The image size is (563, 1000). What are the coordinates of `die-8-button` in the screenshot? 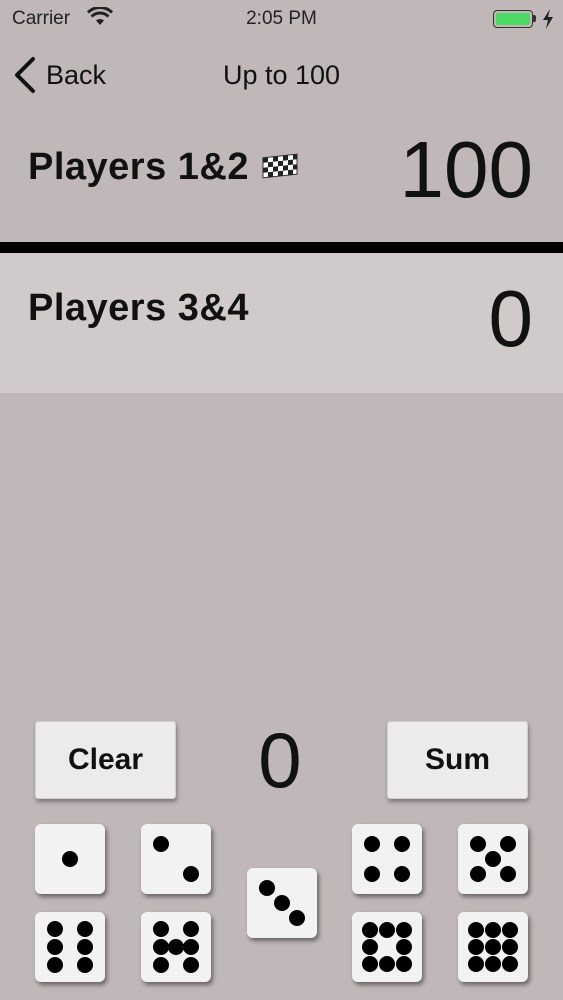 It's located at (387, 947).